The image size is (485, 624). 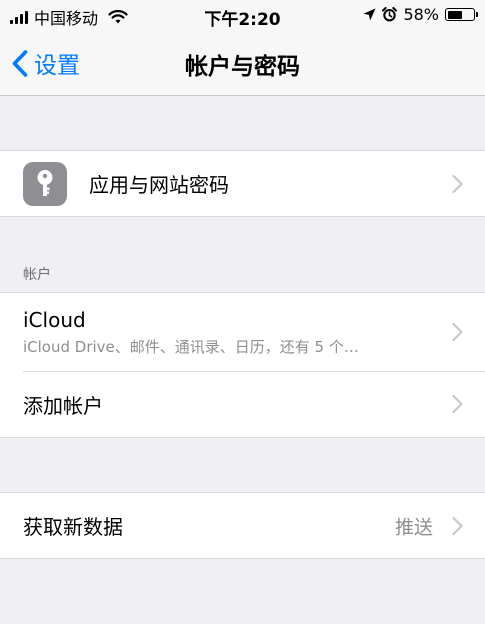 I want to click on key-icon, so click(x=45, y=183).